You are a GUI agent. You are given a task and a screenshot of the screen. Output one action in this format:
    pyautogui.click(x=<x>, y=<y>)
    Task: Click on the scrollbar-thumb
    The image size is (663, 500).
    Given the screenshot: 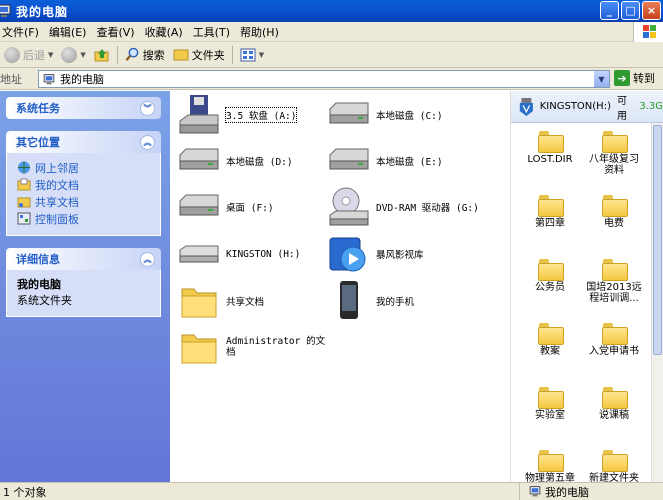 What is the action you would take?
    pyautogui.click(x=657, y=240)
    